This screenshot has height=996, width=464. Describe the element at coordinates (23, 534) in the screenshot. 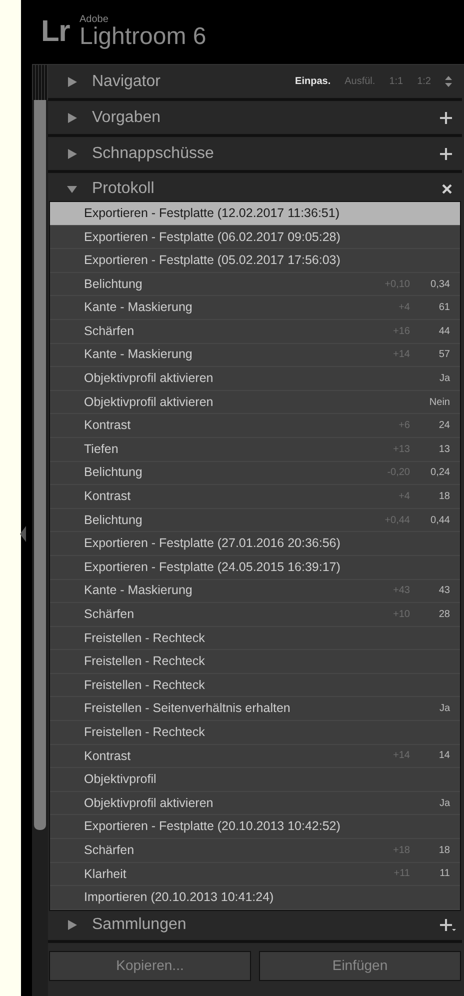

I see `collapse-arrow-icon` at that location.